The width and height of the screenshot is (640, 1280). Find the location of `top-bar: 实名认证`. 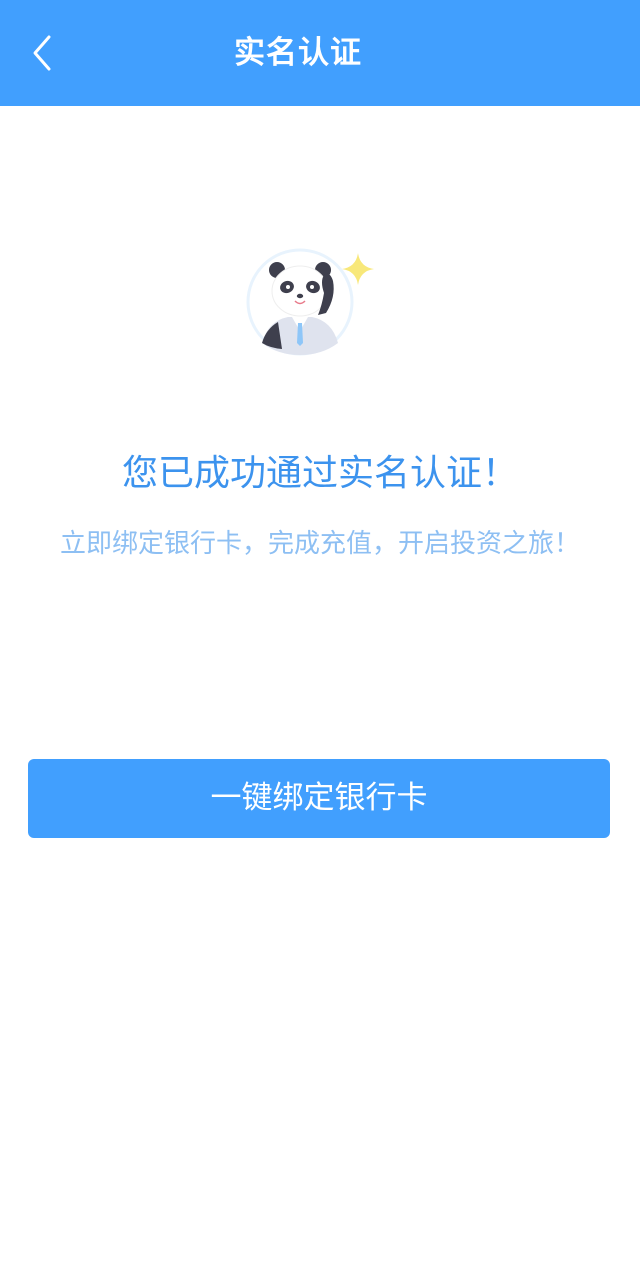

top-bar: 实名认证 is located at coordinates (320, 53).